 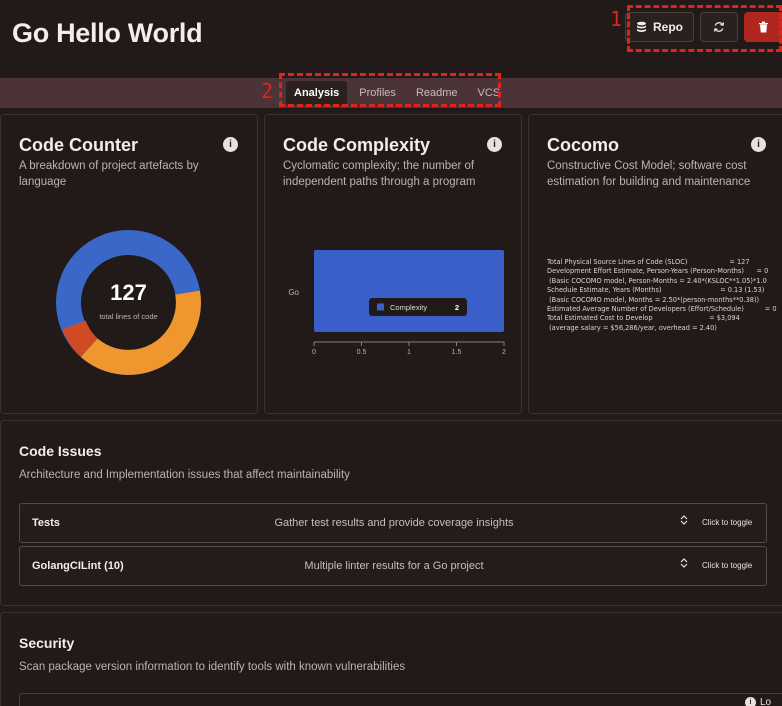 What do you see at coordinates (267, 91) in the screenshot?
I see `annotation-marker-2: 2` at bounding box center [267, 91].